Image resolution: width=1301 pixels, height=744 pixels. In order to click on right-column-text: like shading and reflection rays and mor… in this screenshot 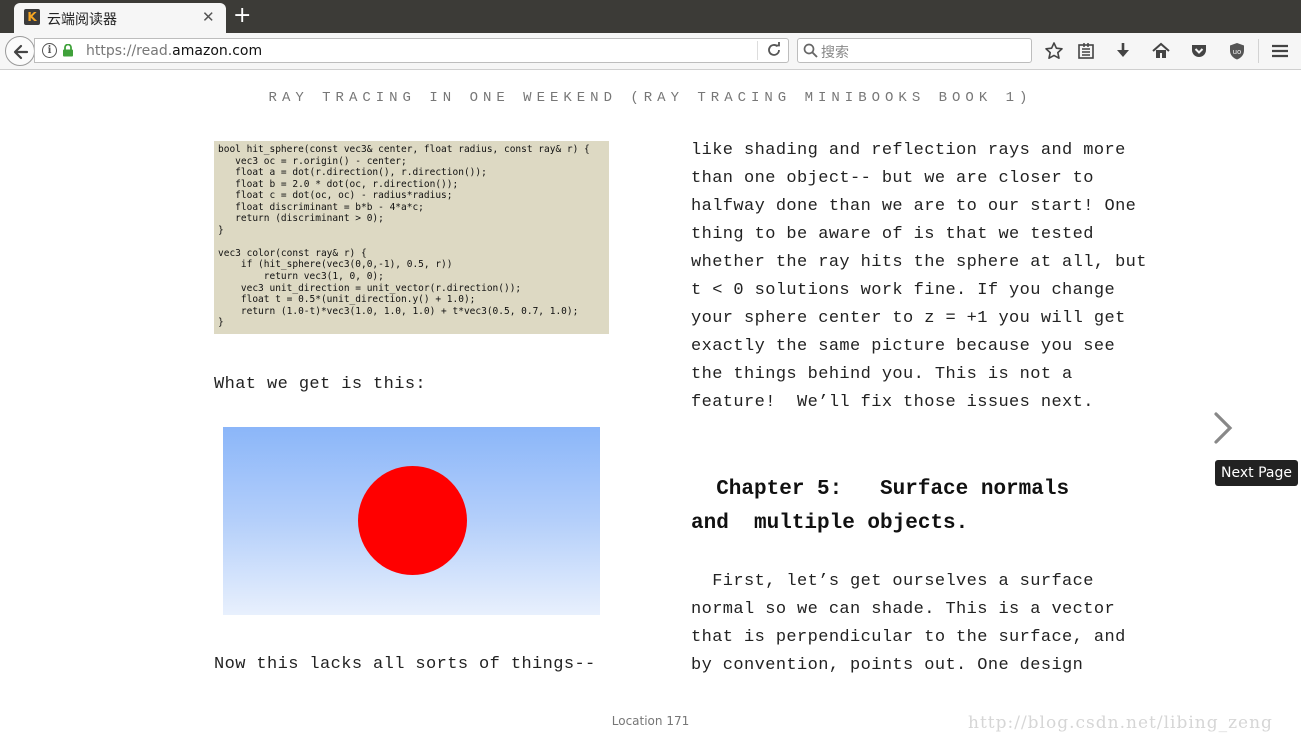, I will do `click(919, 277)`.